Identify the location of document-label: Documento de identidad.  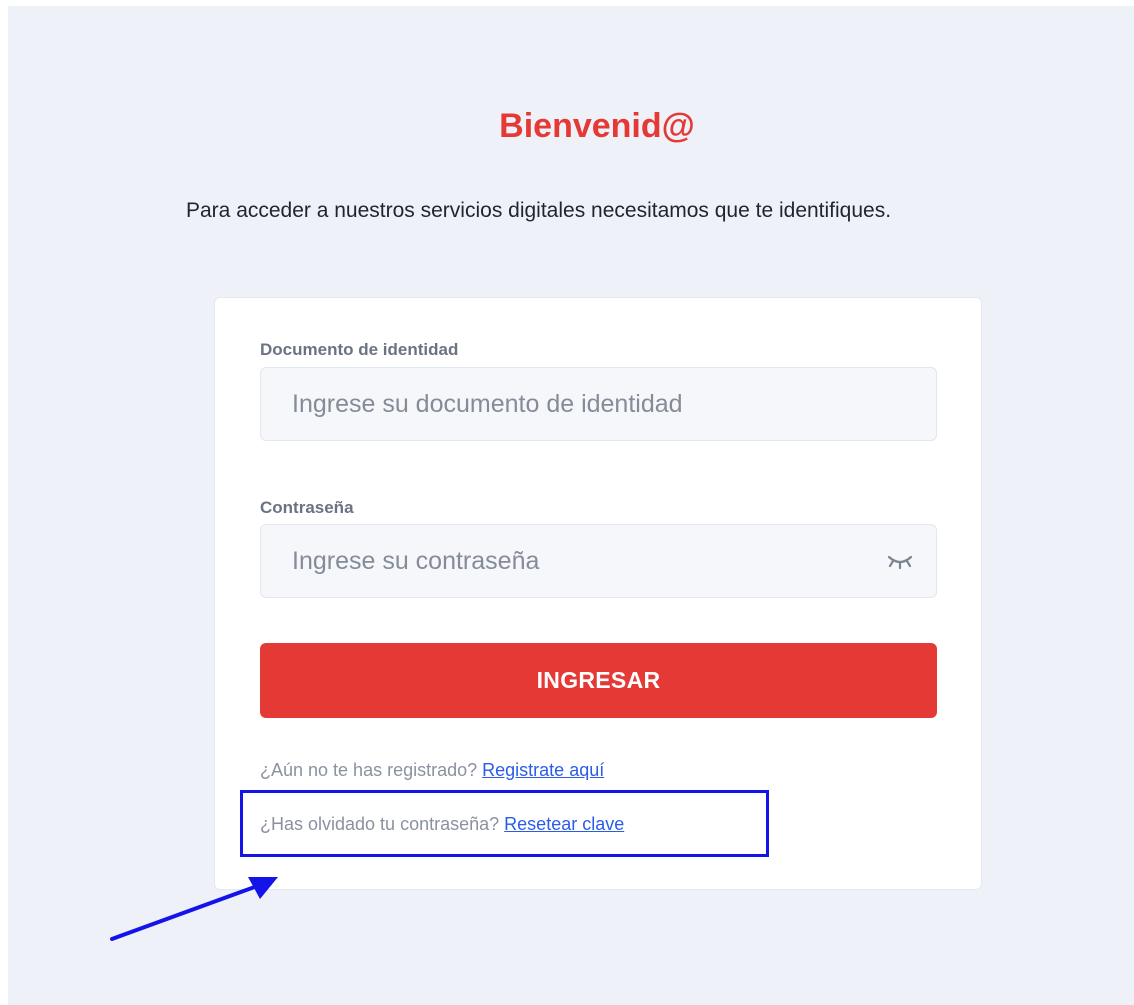
(359, 349).